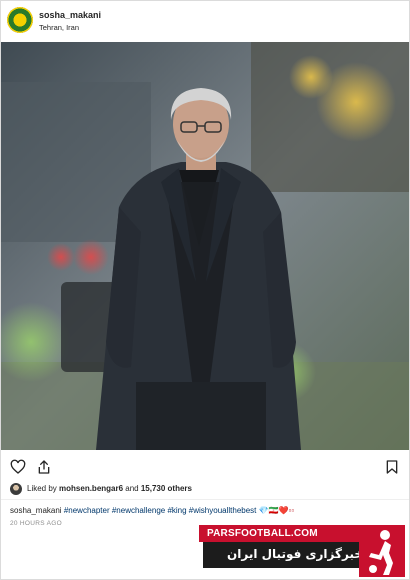 The width and height of the screenshot is (410, 580). What do you see at coordinates (20, 20) in the screenshot?
I see `profile-avatar` at bounding box center [20, 20].